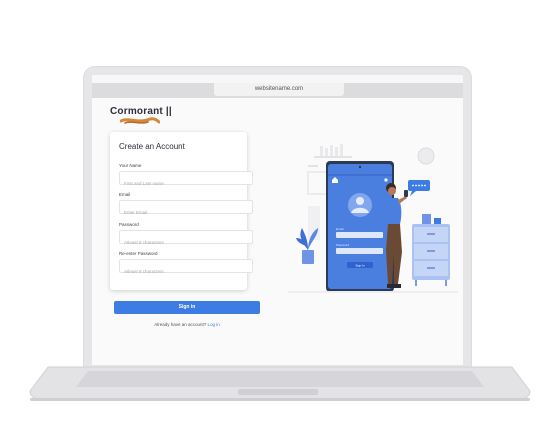 The image size is (553, 435). I want to click on wall-clock-icon, so click(426, 156).